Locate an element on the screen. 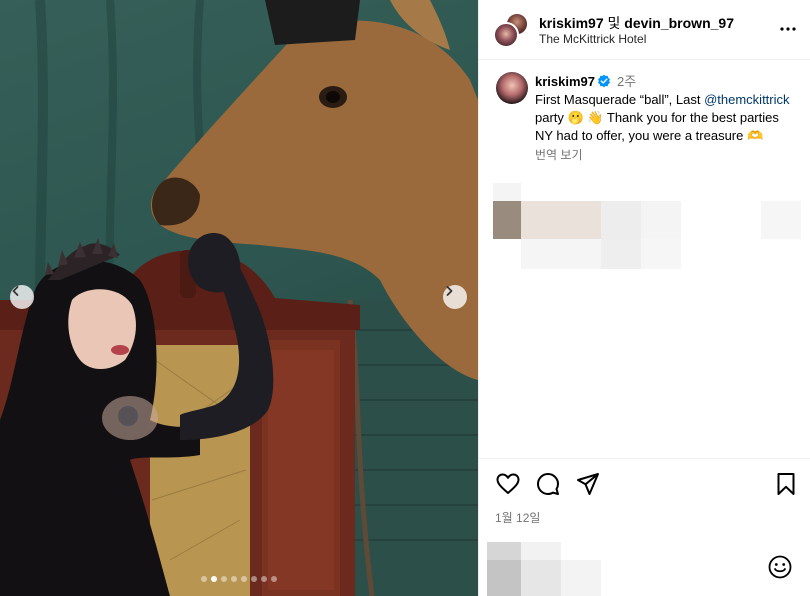 Image resolution: width=810 pixels, height=596 pixels. bookmark-icon is located at coordinates (786, 484).